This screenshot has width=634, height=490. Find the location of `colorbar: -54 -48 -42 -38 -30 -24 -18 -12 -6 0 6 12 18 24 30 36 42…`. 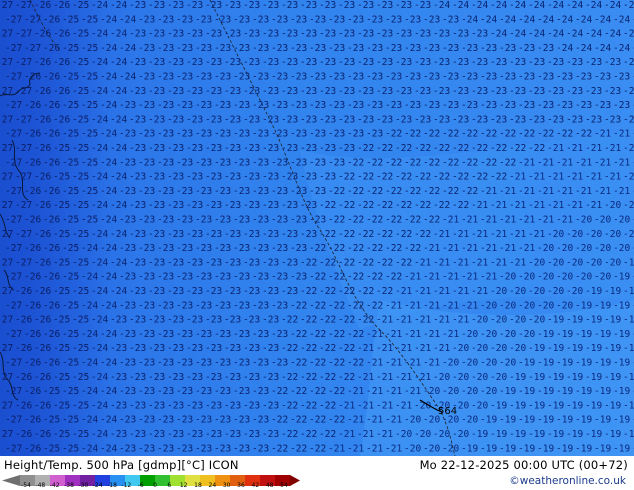

colorbar: -54 -48 -42 -38 -30 -24 -18 -12 -6 0 6 12 18 24 30 36 42… is located at coordinates (152, 480).